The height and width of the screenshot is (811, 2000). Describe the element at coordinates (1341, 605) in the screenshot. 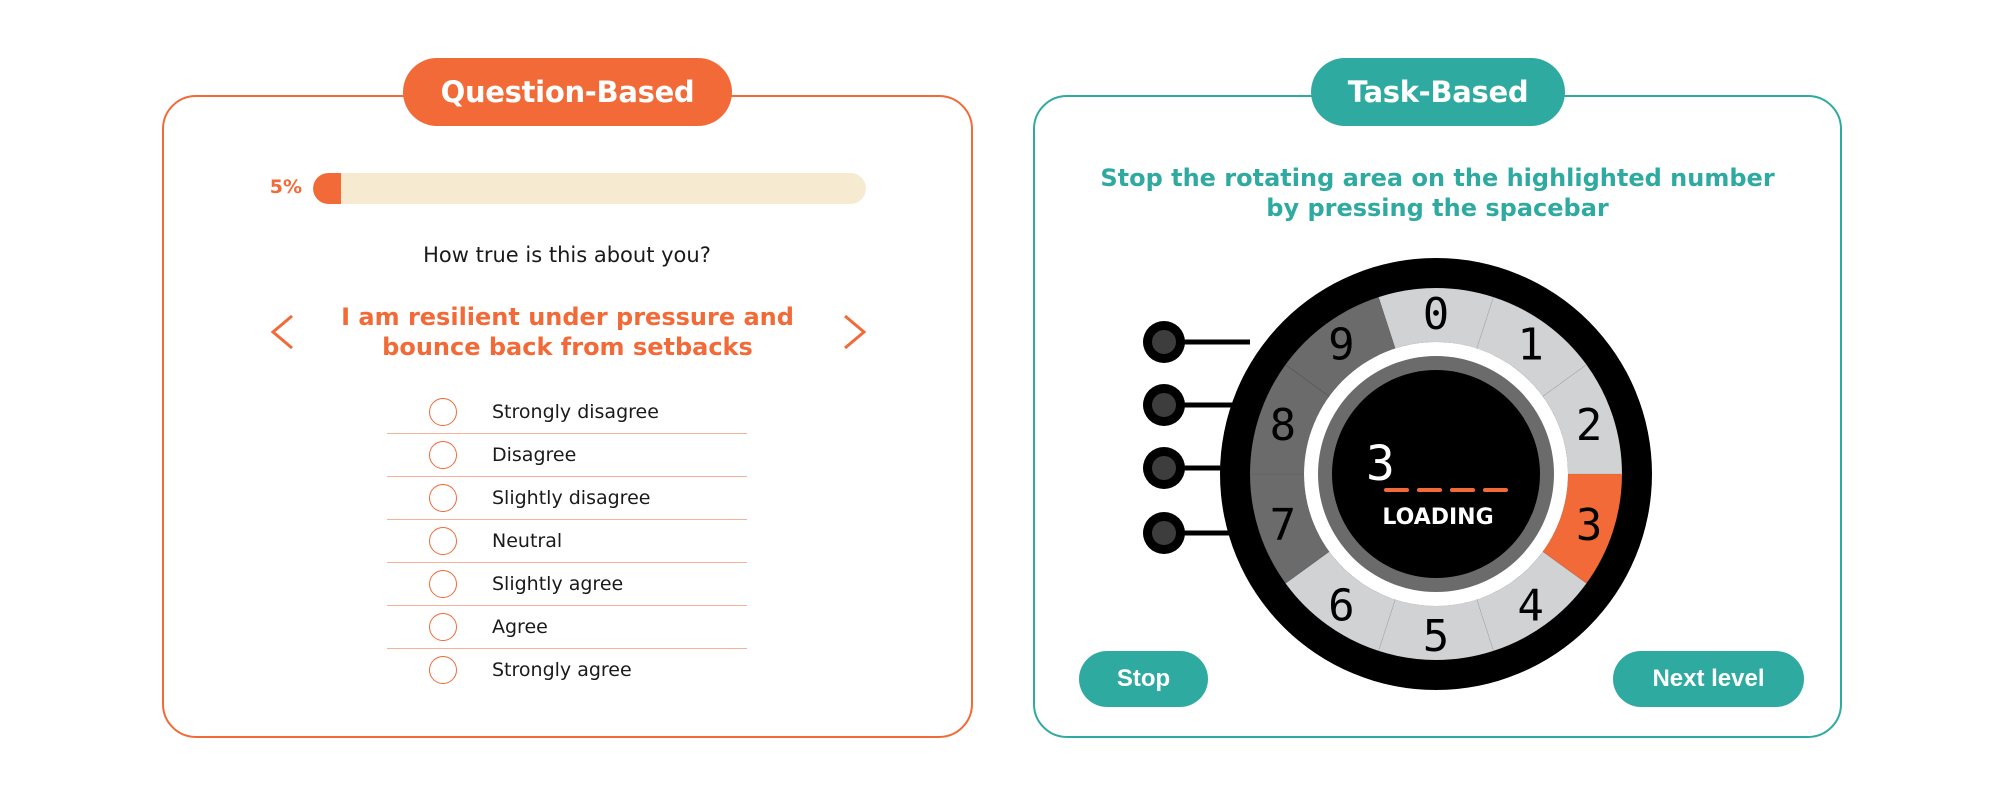

I see `dial-number-6: 6` at that location.